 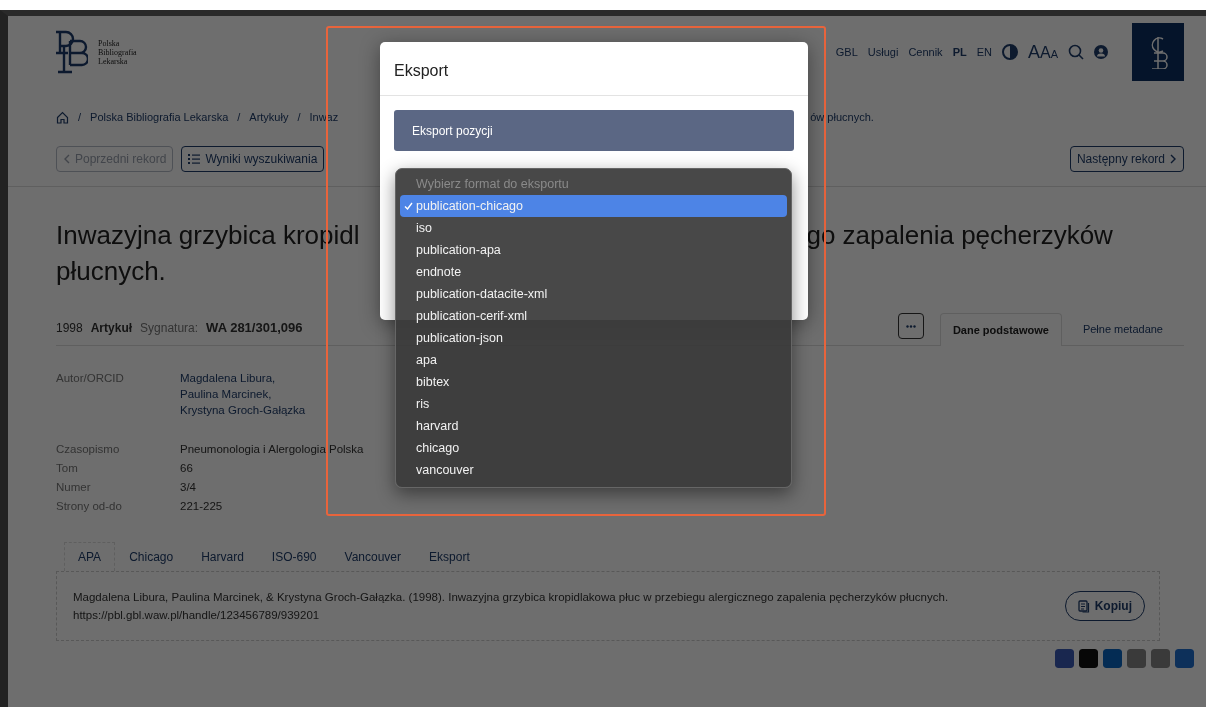 What do you see at coordinates (1042, 52) in the screenshot?
I see `font-size-control: AAA` at bounding box center [1042, 52].